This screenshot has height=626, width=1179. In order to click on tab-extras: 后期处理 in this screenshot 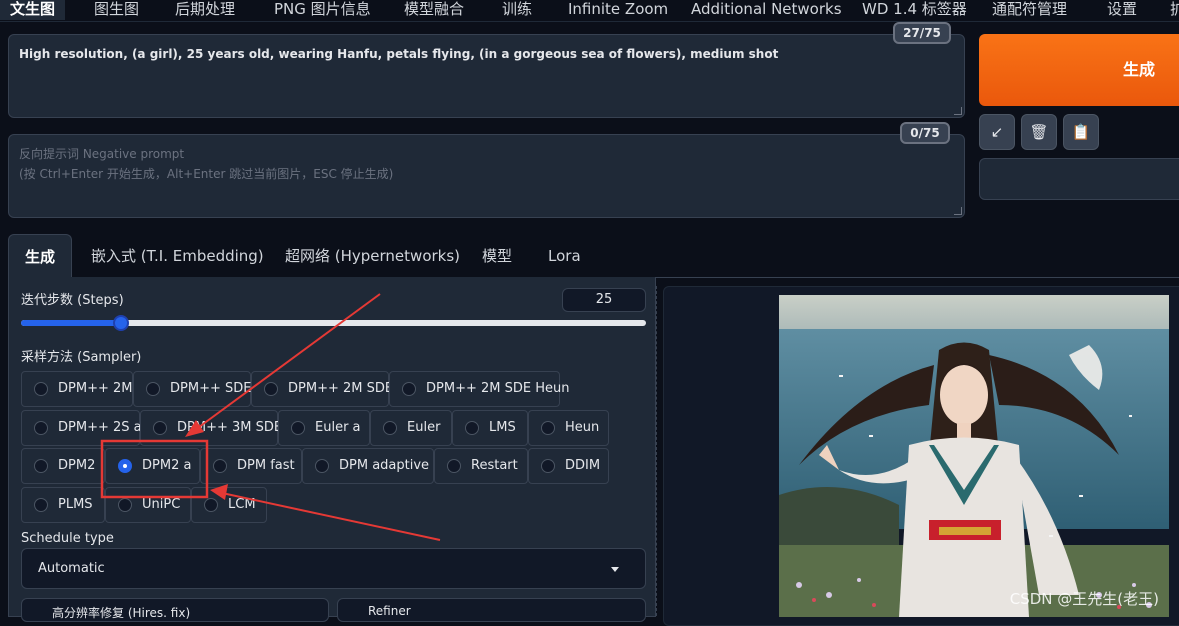, I will do `click(205, 10)`.